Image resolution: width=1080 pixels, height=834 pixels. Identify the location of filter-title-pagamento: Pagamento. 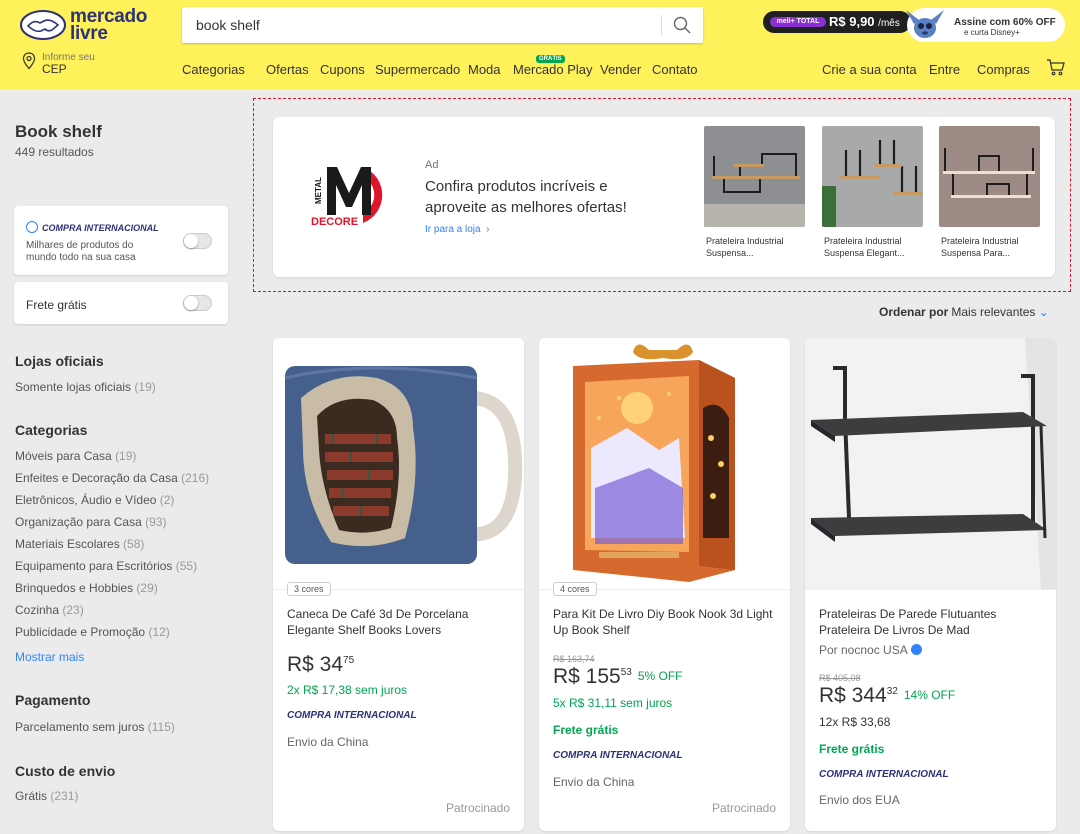
(53, 700).